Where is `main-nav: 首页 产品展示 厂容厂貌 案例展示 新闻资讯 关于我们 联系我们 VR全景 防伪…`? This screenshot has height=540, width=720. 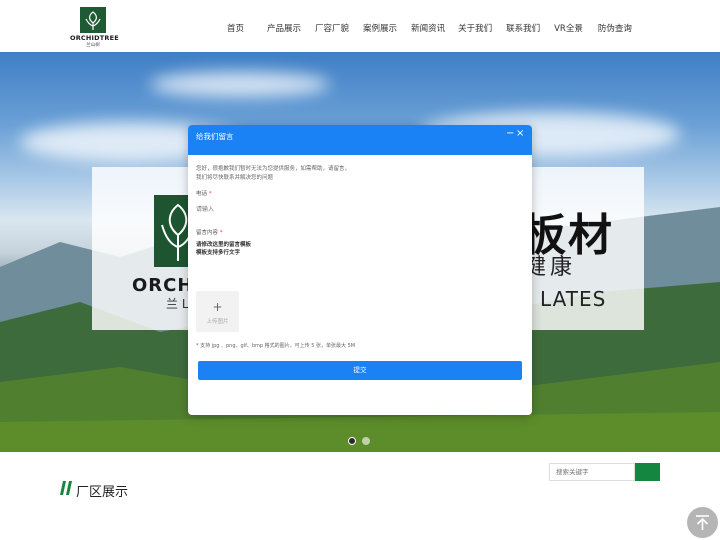 main-nav: 首页 产品展示 厂容厂貌 案例展示 新闻资讯 关于我们 联系我们 VR全景 防伪… is located at coordinates (429, 28).